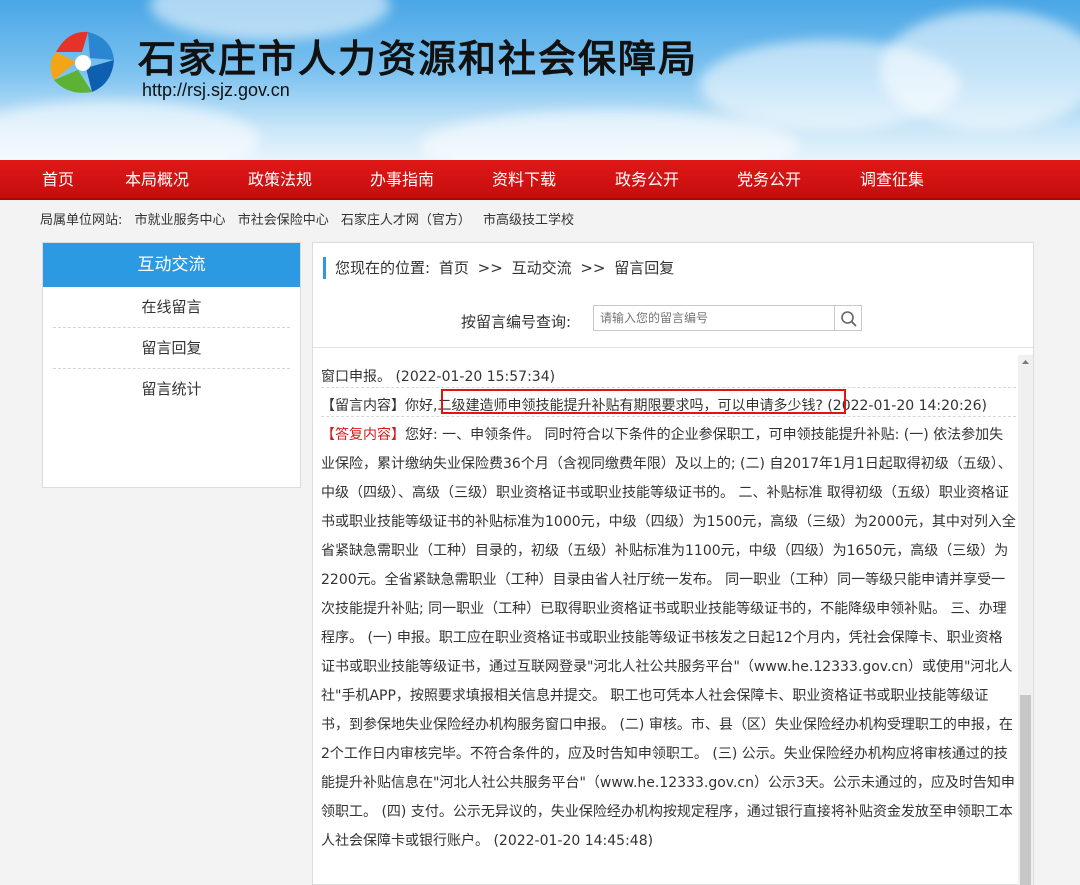 The width and height of the screenshot is (1080, 885). I want to click on sidebar: 互动交流 在线留言 留言回复 留言统计, so click(171, 365).